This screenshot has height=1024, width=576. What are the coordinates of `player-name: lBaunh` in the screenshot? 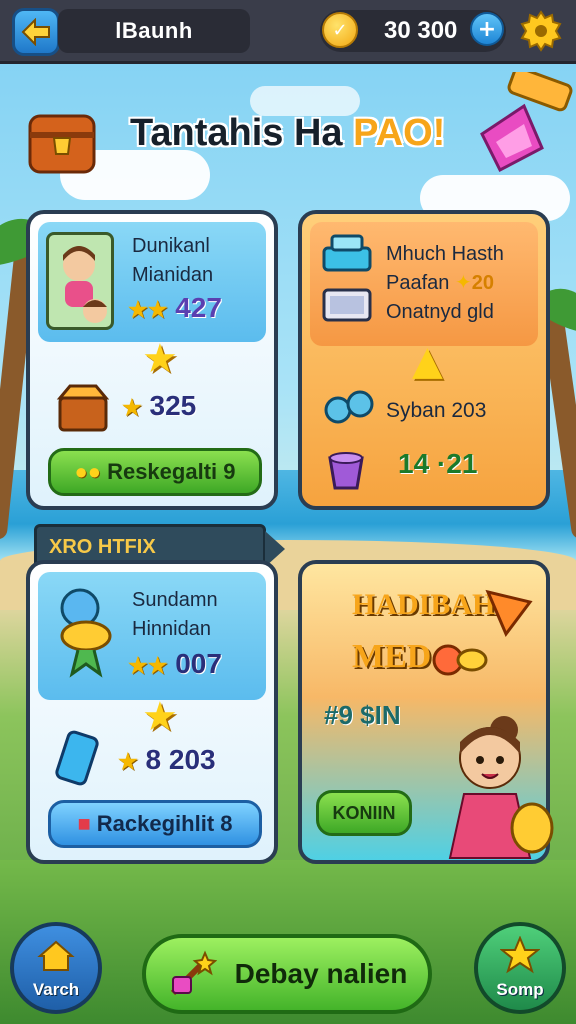 It's located at (154, 31).